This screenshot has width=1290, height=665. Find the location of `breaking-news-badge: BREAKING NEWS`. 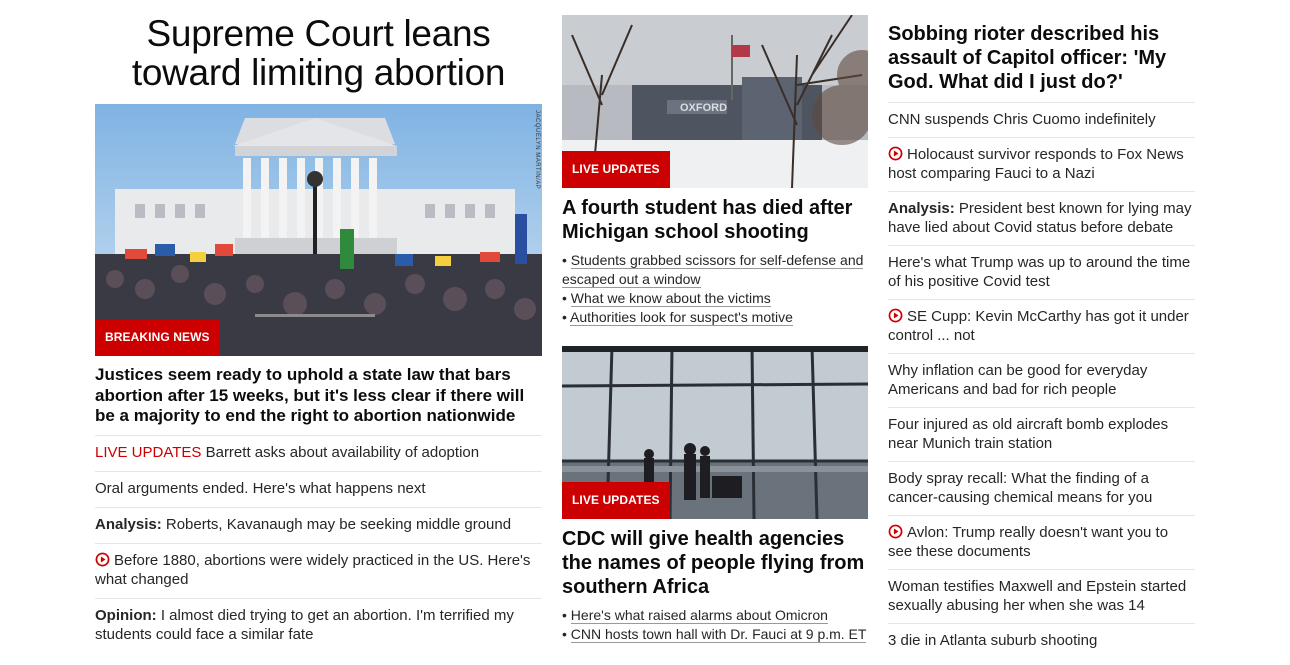

breaking-news-badge: BREAKING NEWS is located at coordinates (157, 337).